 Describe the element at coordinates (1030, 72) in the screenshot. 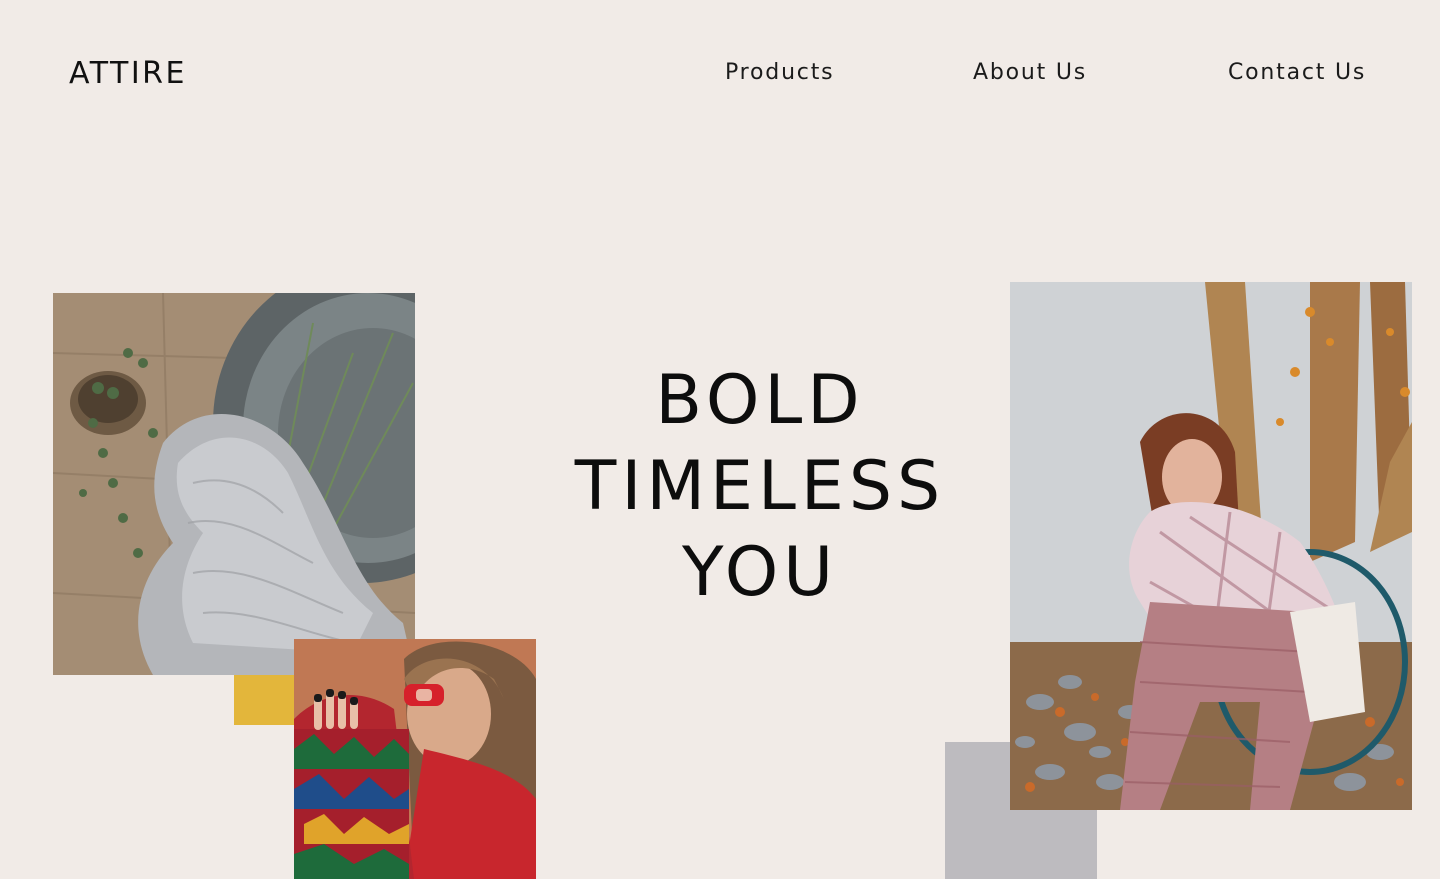

I see `nav-link-about-us: About Us` at that location.